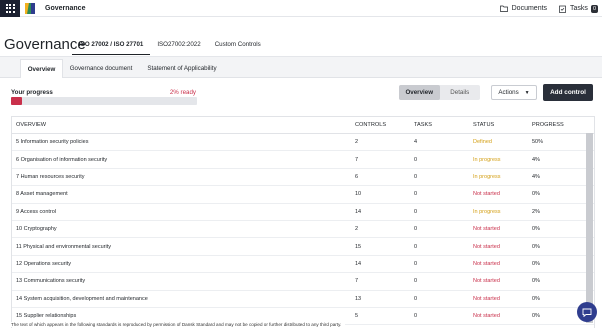 The width and height of the screenshot is (602, 328). Describe the element at coordinates (357, 316) in the screenshot. I see `row-controls: 5` at that location.